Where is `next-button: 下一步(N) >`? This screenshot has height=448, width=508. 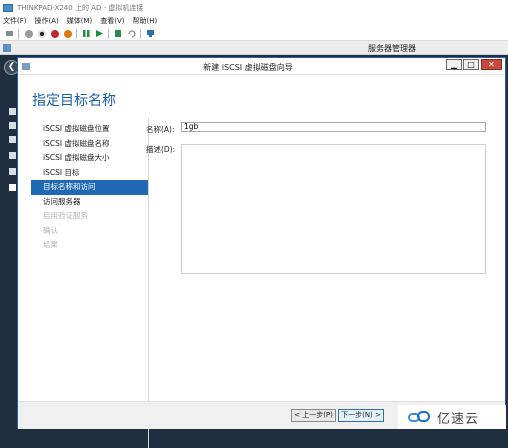 next-button: 下一步(N) > is located at coordinates (361, 415).